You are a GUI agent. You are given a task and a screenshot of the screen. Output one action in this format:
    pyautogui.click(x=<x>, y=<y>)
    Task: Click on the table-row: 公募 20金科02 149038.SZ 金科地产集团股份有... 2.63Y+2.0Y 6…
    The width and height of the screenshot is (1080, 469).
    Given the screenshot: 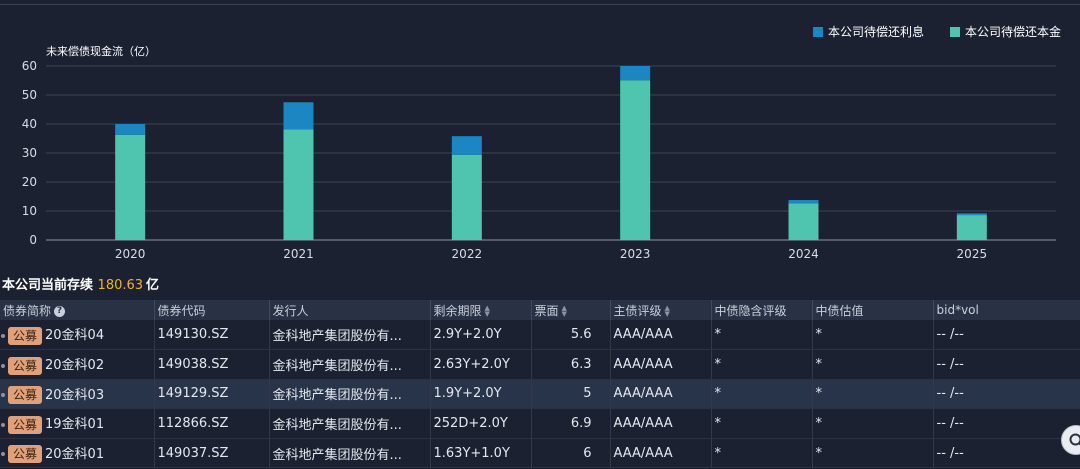 What is the action you would take?
    pyautogui.click(x=540, y=364)
    